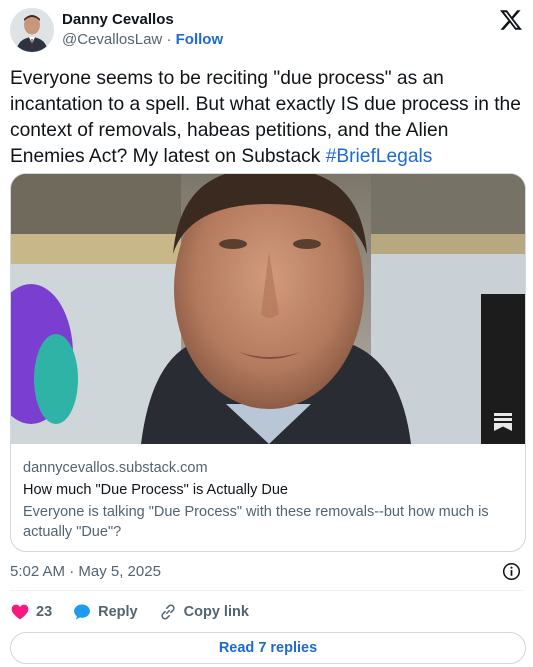 This screenshot has height=667, width=533. I want to click on link-icon, so click(168, 612).